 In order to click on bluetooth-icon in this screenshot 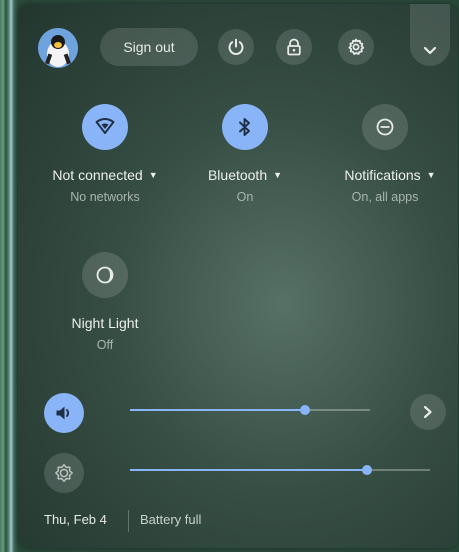, I will do `click(244, 127)`.